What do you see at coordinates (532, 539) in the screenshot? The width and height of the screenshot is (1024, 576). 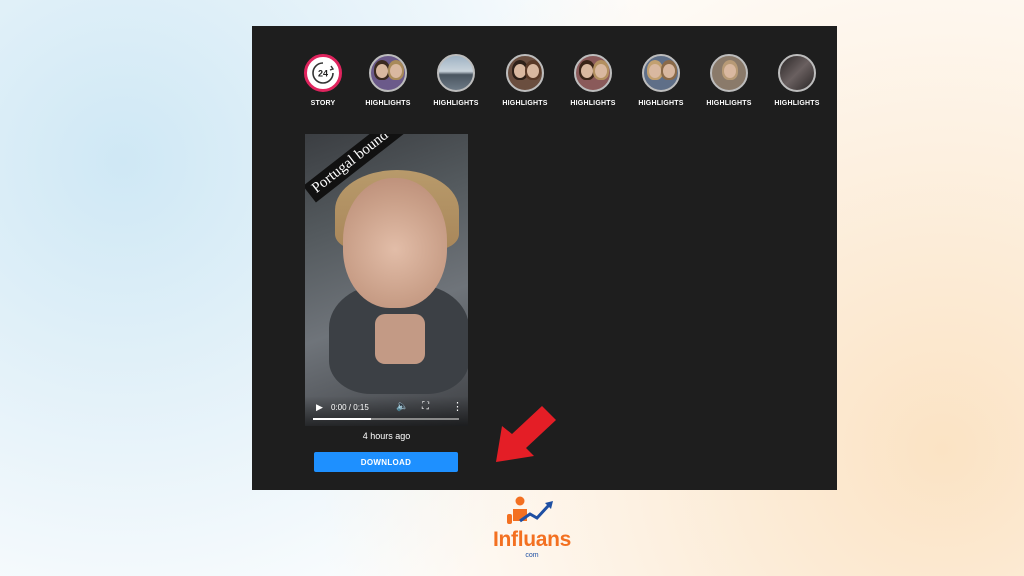 I see `influans-wordmark: Influans` at bounding box center [532, 539].